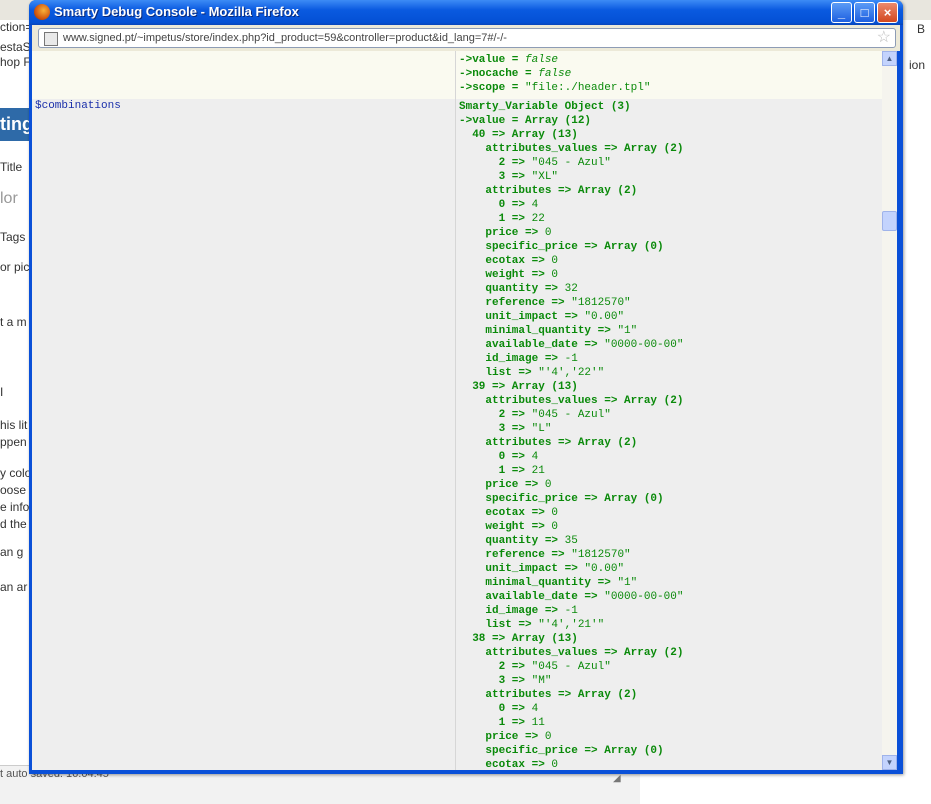 The image size is (931, 804). Describe the element at coordinates (627, 331) in the screenshot. I see `dump-value: "1"` at that location.